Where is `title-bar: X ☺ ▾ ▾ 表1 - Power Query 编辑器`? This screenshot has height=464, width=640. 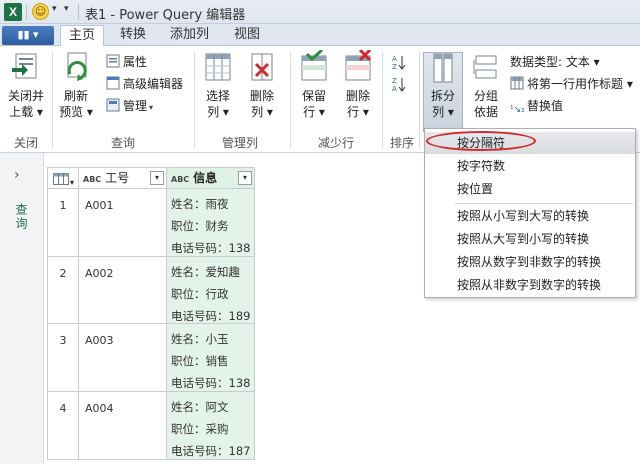
title-bar: X ☺ ▾ ▾ 表1 - Power Query 编辑器 is located at coordinates (320, 12).